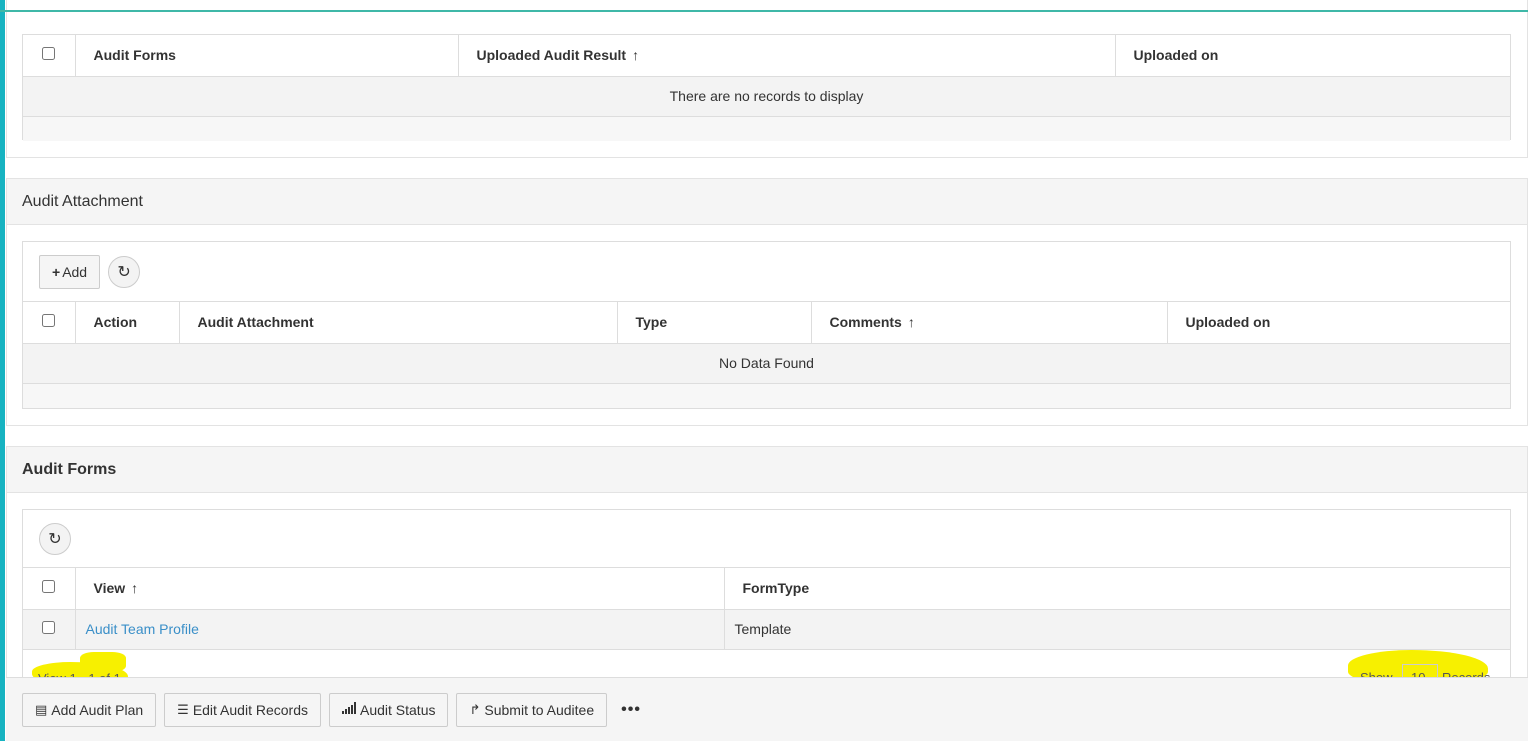  Describe the element at coordinates (89, 709) in the screenshot. I see `add-audit-plan-button: ▤ Add Audit Plan` at that location.